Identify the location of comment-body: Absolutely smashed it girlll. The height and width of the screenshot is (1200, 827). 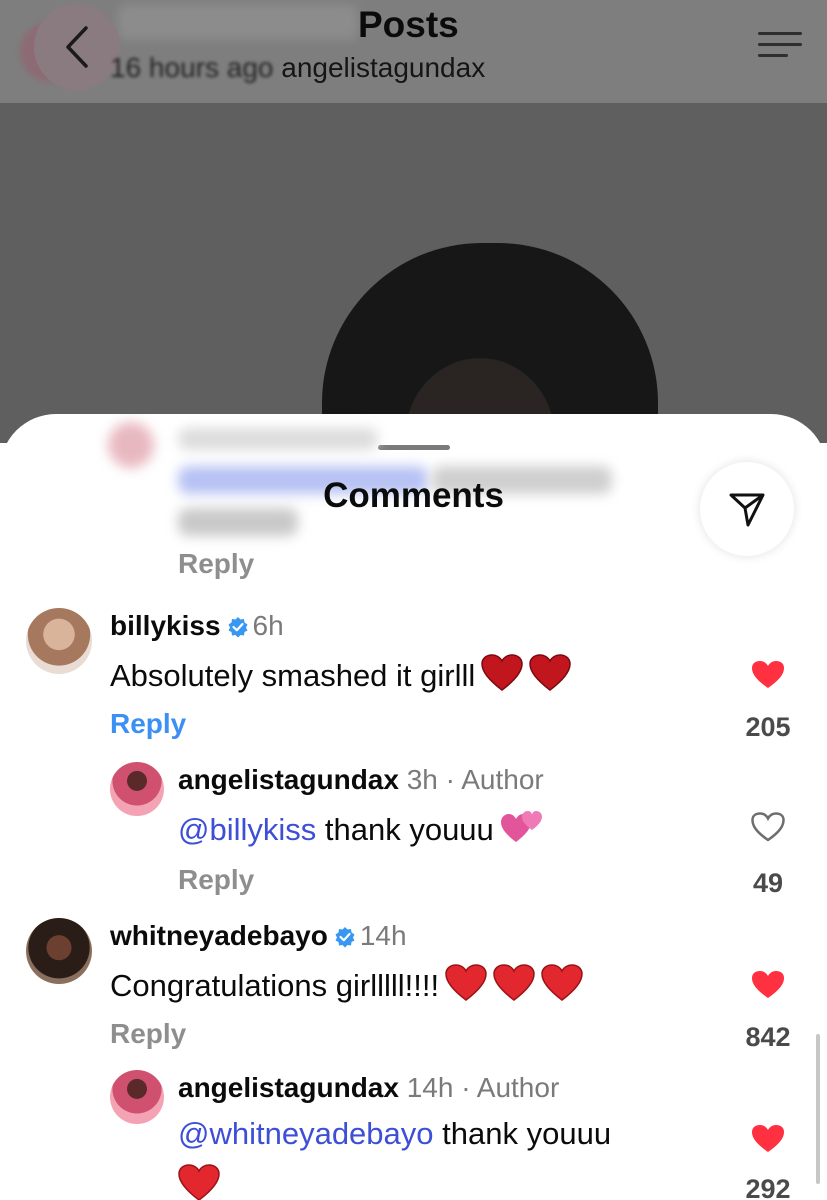
(341, 674).